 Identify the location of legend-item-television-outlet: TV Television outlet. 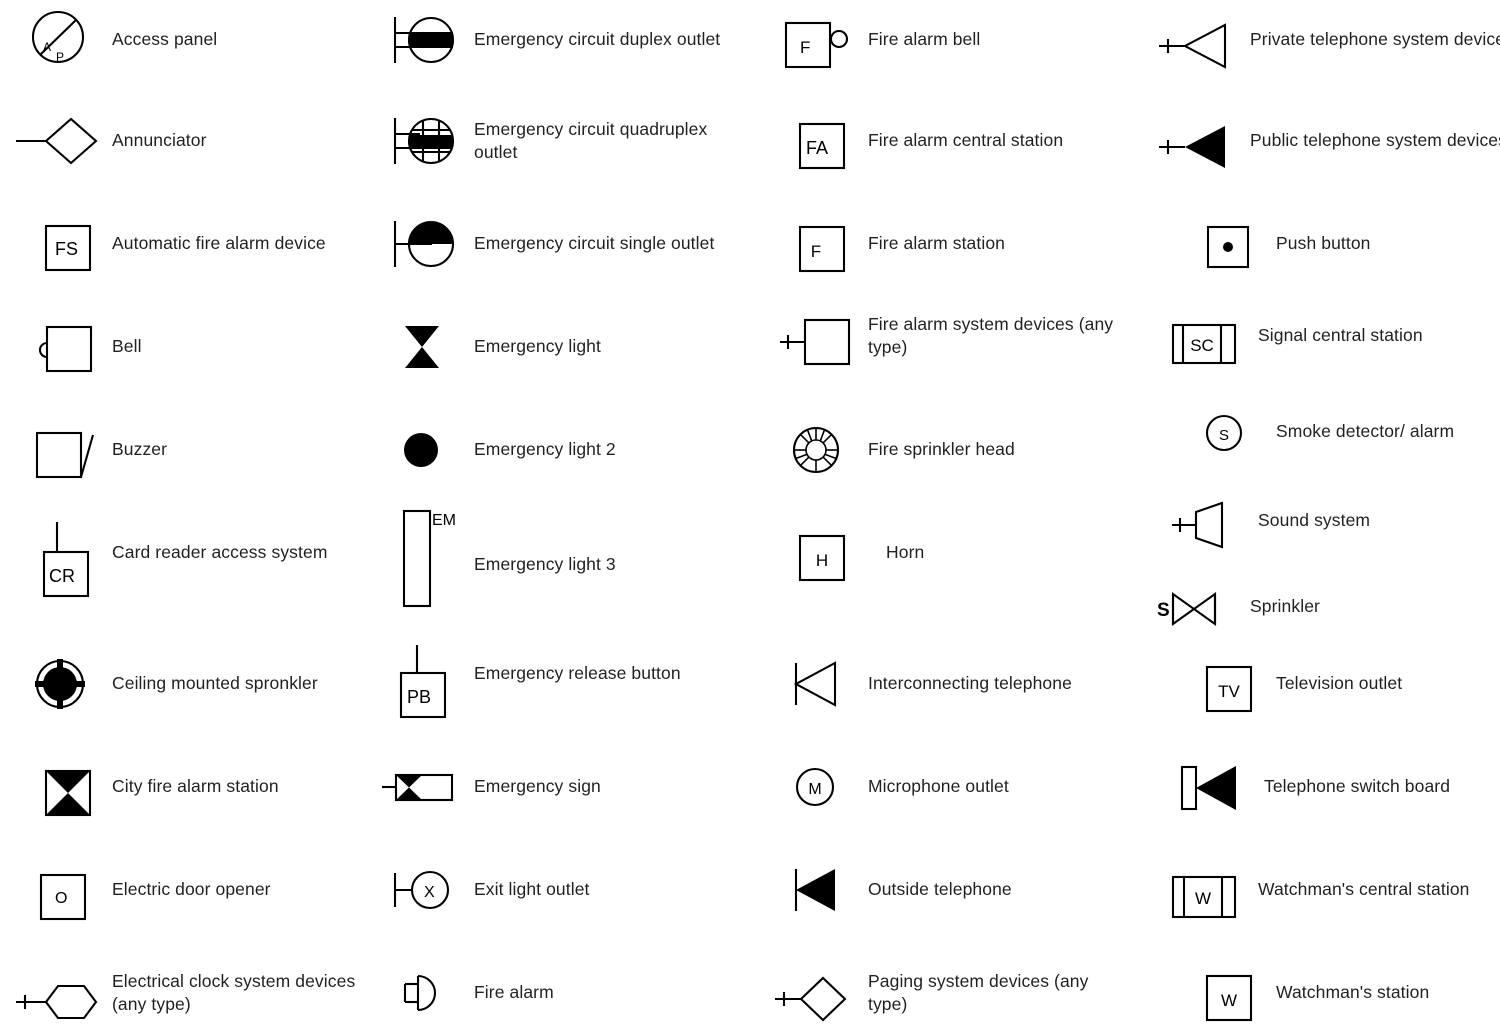
(1289, 684).